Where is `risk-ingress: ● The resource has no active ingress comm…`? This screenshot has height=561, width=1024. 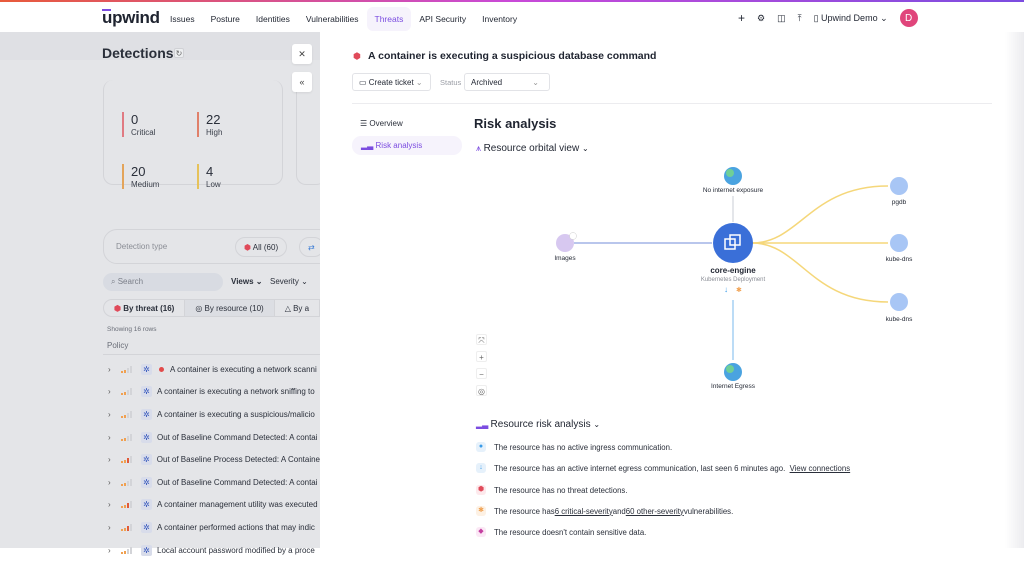 risk-ingress: ● The resource has no active ingress comm… is located at coordinates (574, 447).